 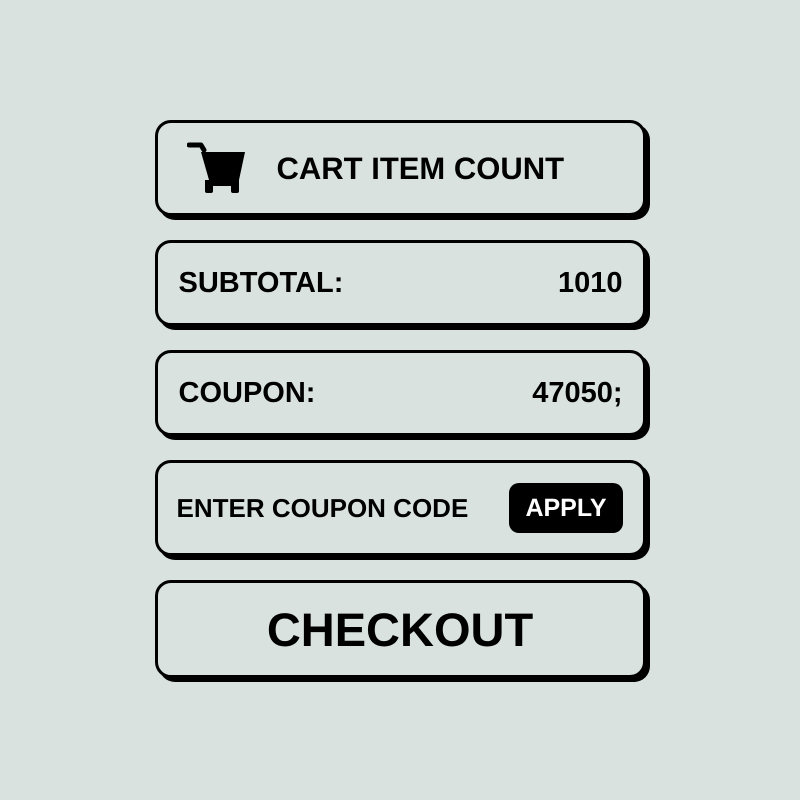 I want to click on apply-button: APPLY, so click(x=565, y=508).